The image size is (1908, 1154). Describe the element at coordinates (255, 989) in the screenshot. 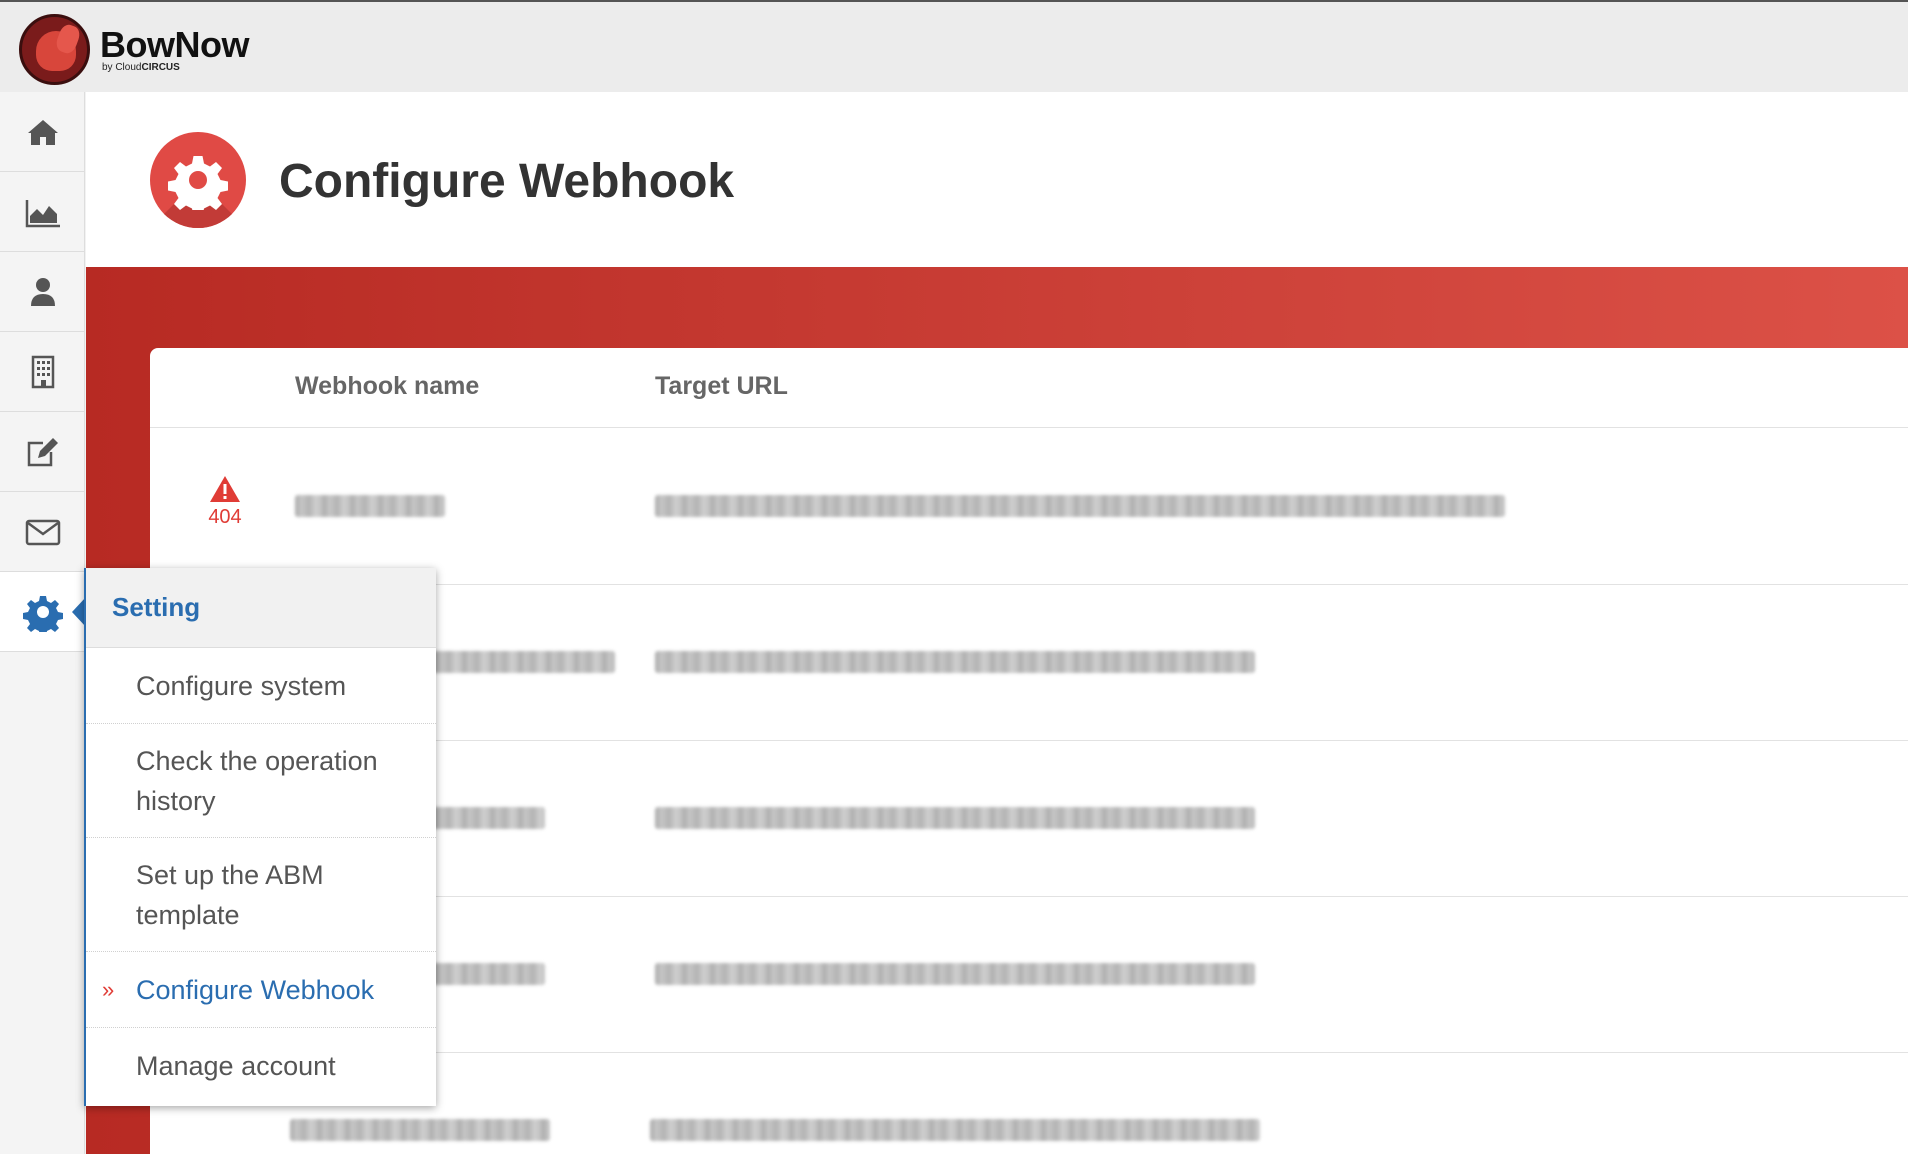

I see `menu-item-label: Configure Webhook` at that location.